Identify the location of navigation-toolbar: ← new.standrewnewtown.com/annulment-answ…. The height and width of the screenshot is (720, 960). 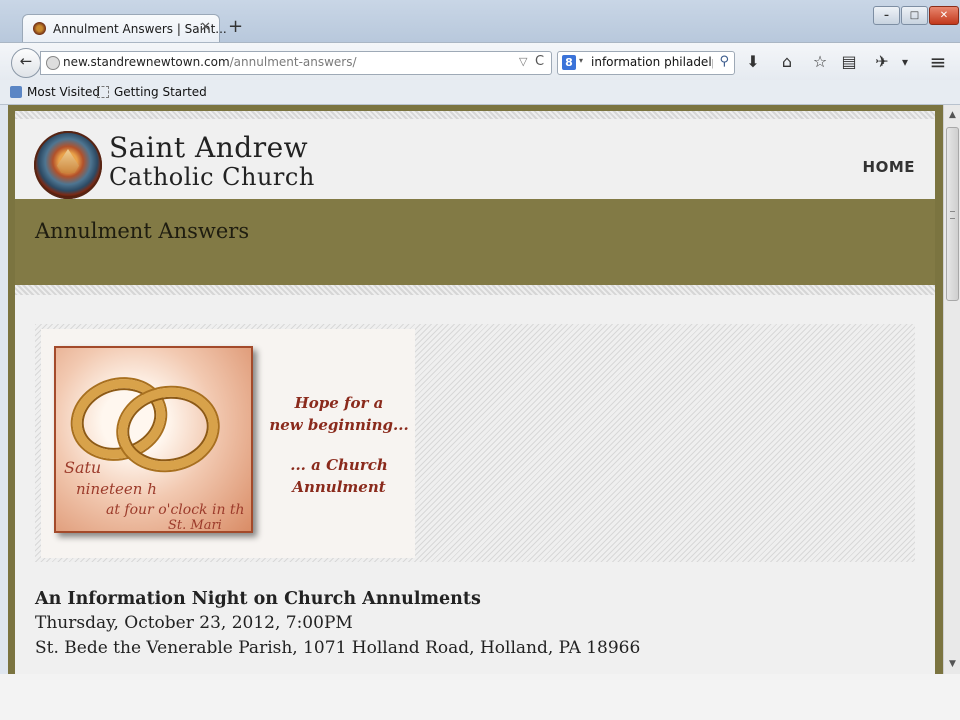
(480, 61).